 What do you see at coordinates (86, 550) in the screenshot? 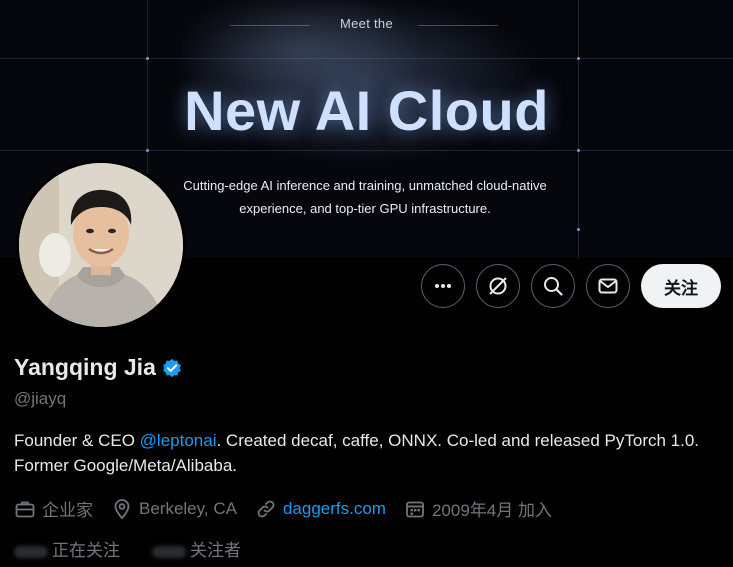
I see `following-label: 正在关注` at bounding box center [86, 550].